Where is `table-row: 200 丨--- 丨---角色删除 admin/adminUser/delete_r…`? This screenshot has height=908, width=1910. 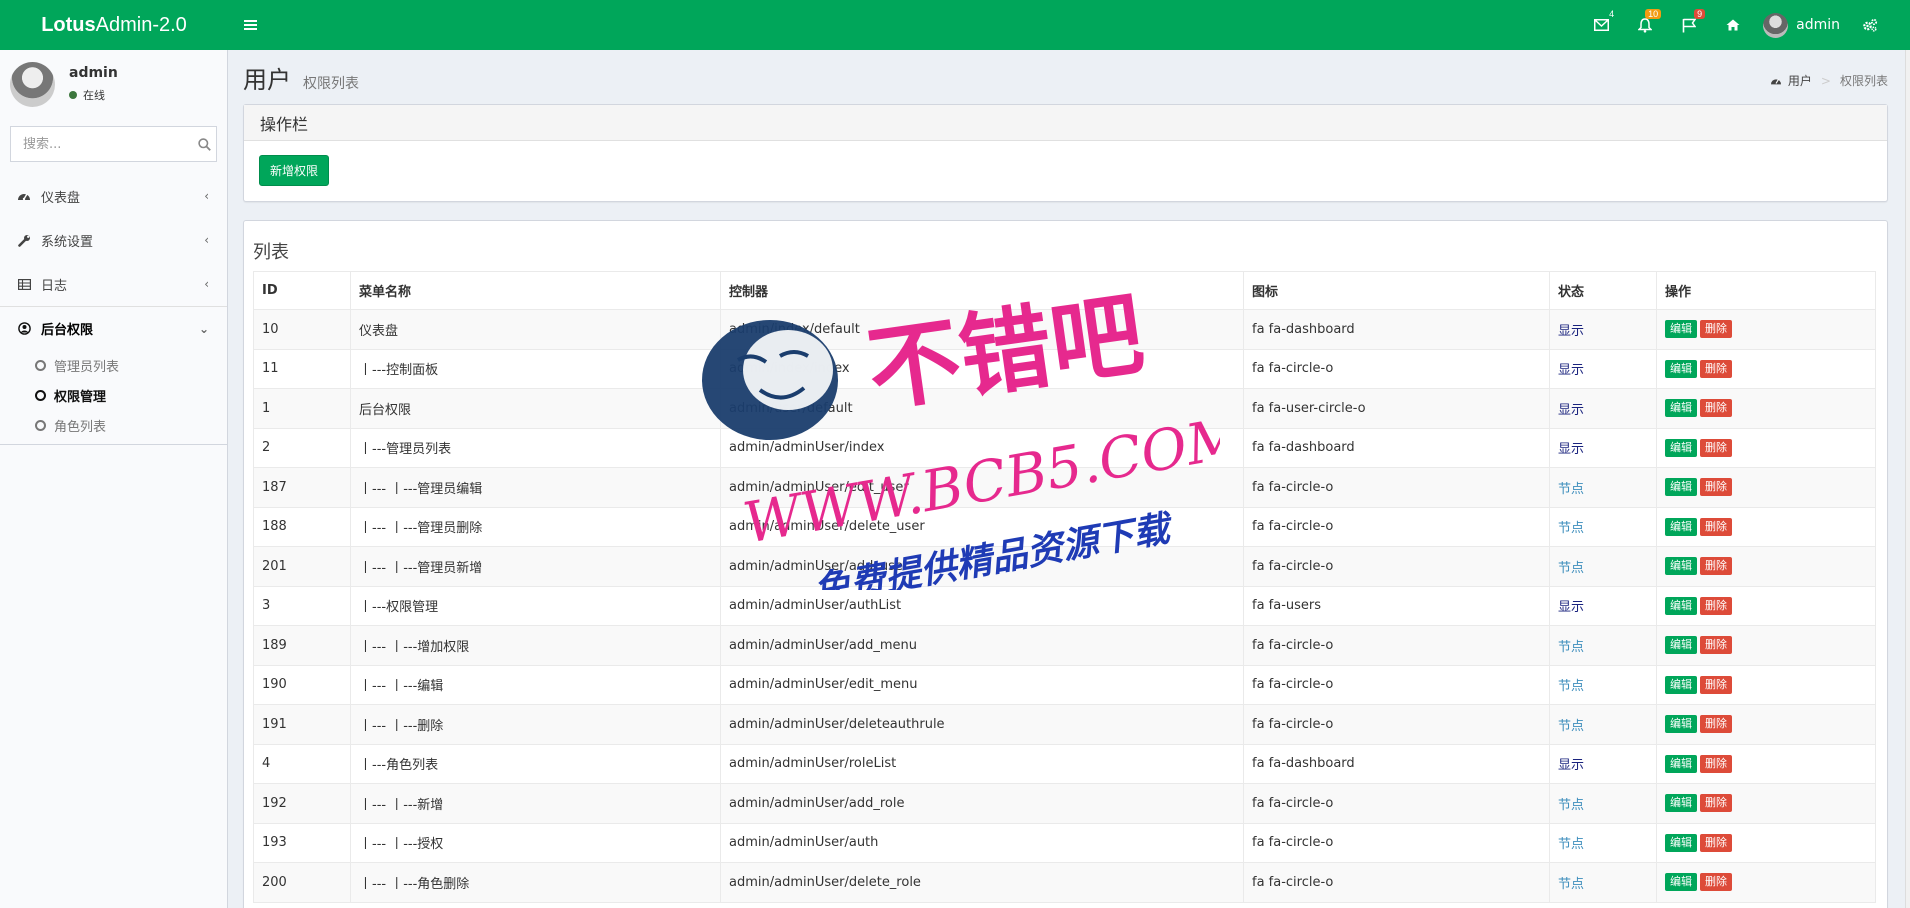 table-row: 200 丨--- 丨---角色删除 admin/adminUser/delete_r… is located at coordinates (1064, 882).